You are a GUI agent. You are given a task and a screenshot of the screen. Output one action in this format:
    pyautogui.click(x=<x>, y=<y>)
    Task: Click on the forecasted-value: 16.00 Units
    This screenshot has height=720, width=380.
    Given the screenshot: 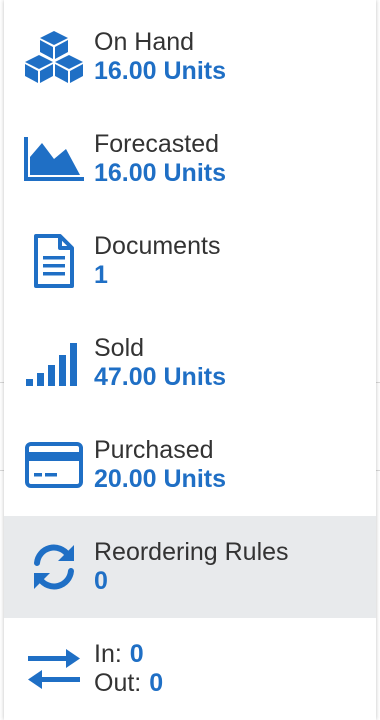 What is the action you would take?
    pyautogui.click(x=160, y=173)
    